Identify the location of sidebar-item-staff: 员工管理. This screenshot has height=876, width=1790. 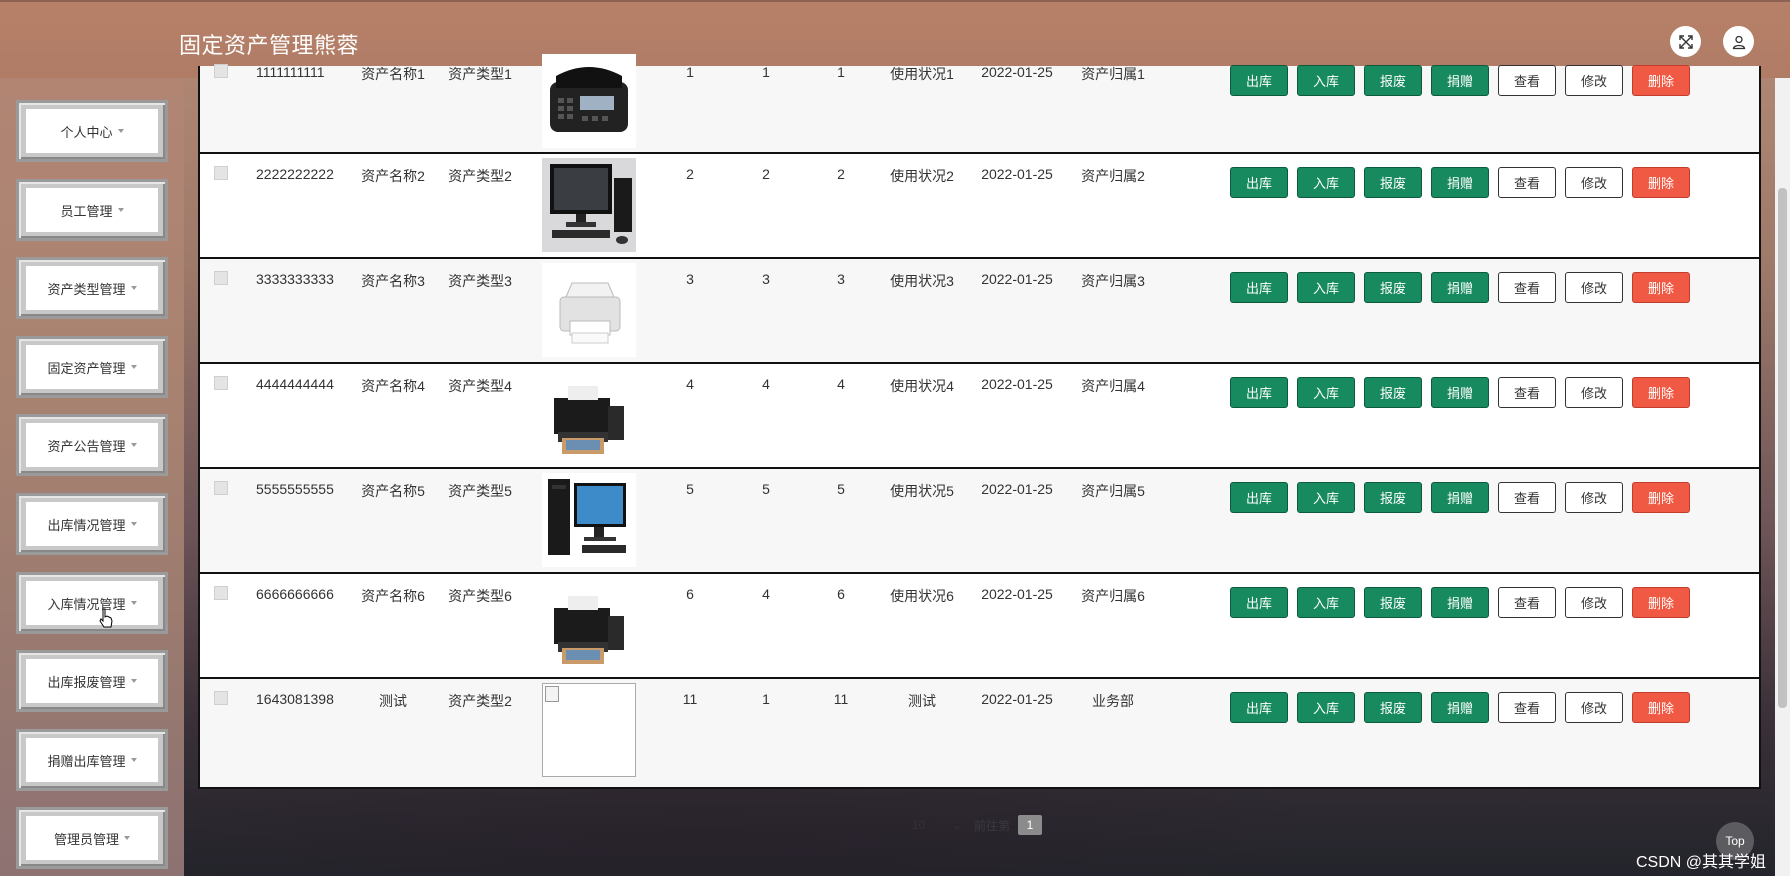
(92, 210).